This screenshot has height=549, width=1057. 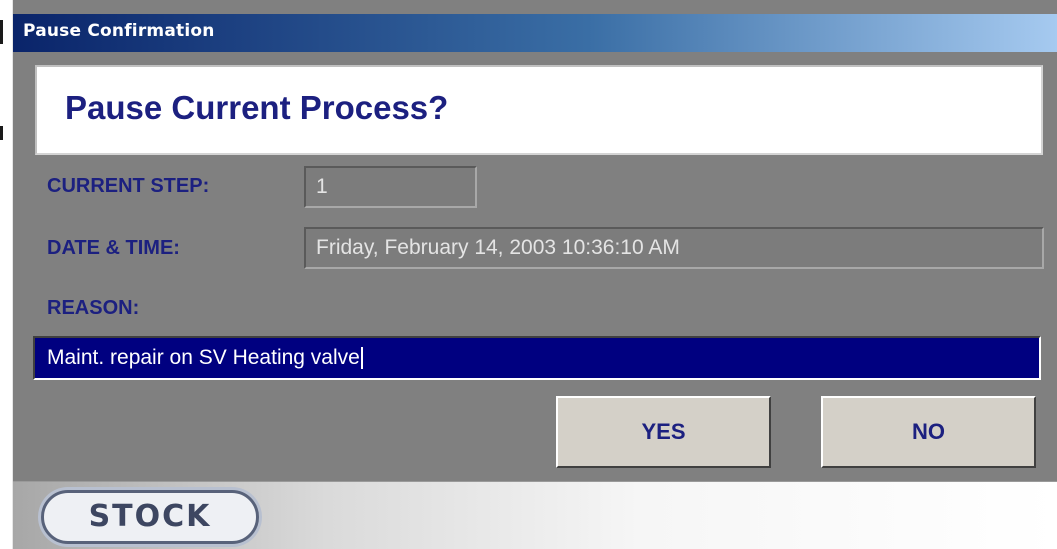 I want to click on dialog-heading: Pause Current Process?, so click(x=257, y=107).